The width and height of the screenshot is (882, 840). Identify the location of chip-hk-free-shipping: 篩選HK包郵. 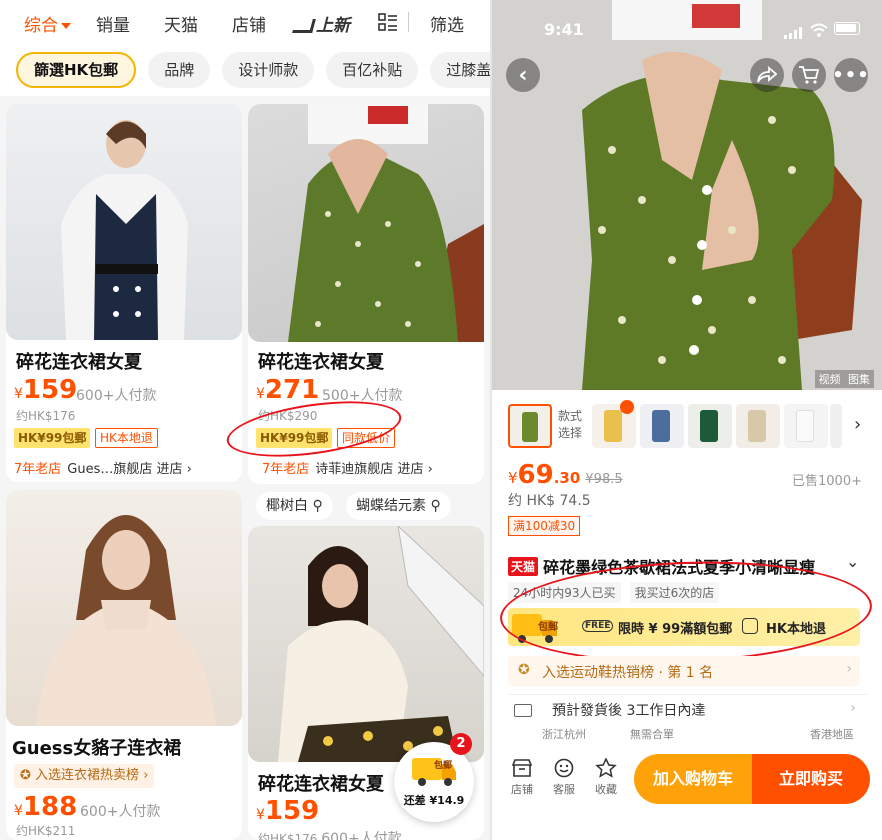
(76, 70).